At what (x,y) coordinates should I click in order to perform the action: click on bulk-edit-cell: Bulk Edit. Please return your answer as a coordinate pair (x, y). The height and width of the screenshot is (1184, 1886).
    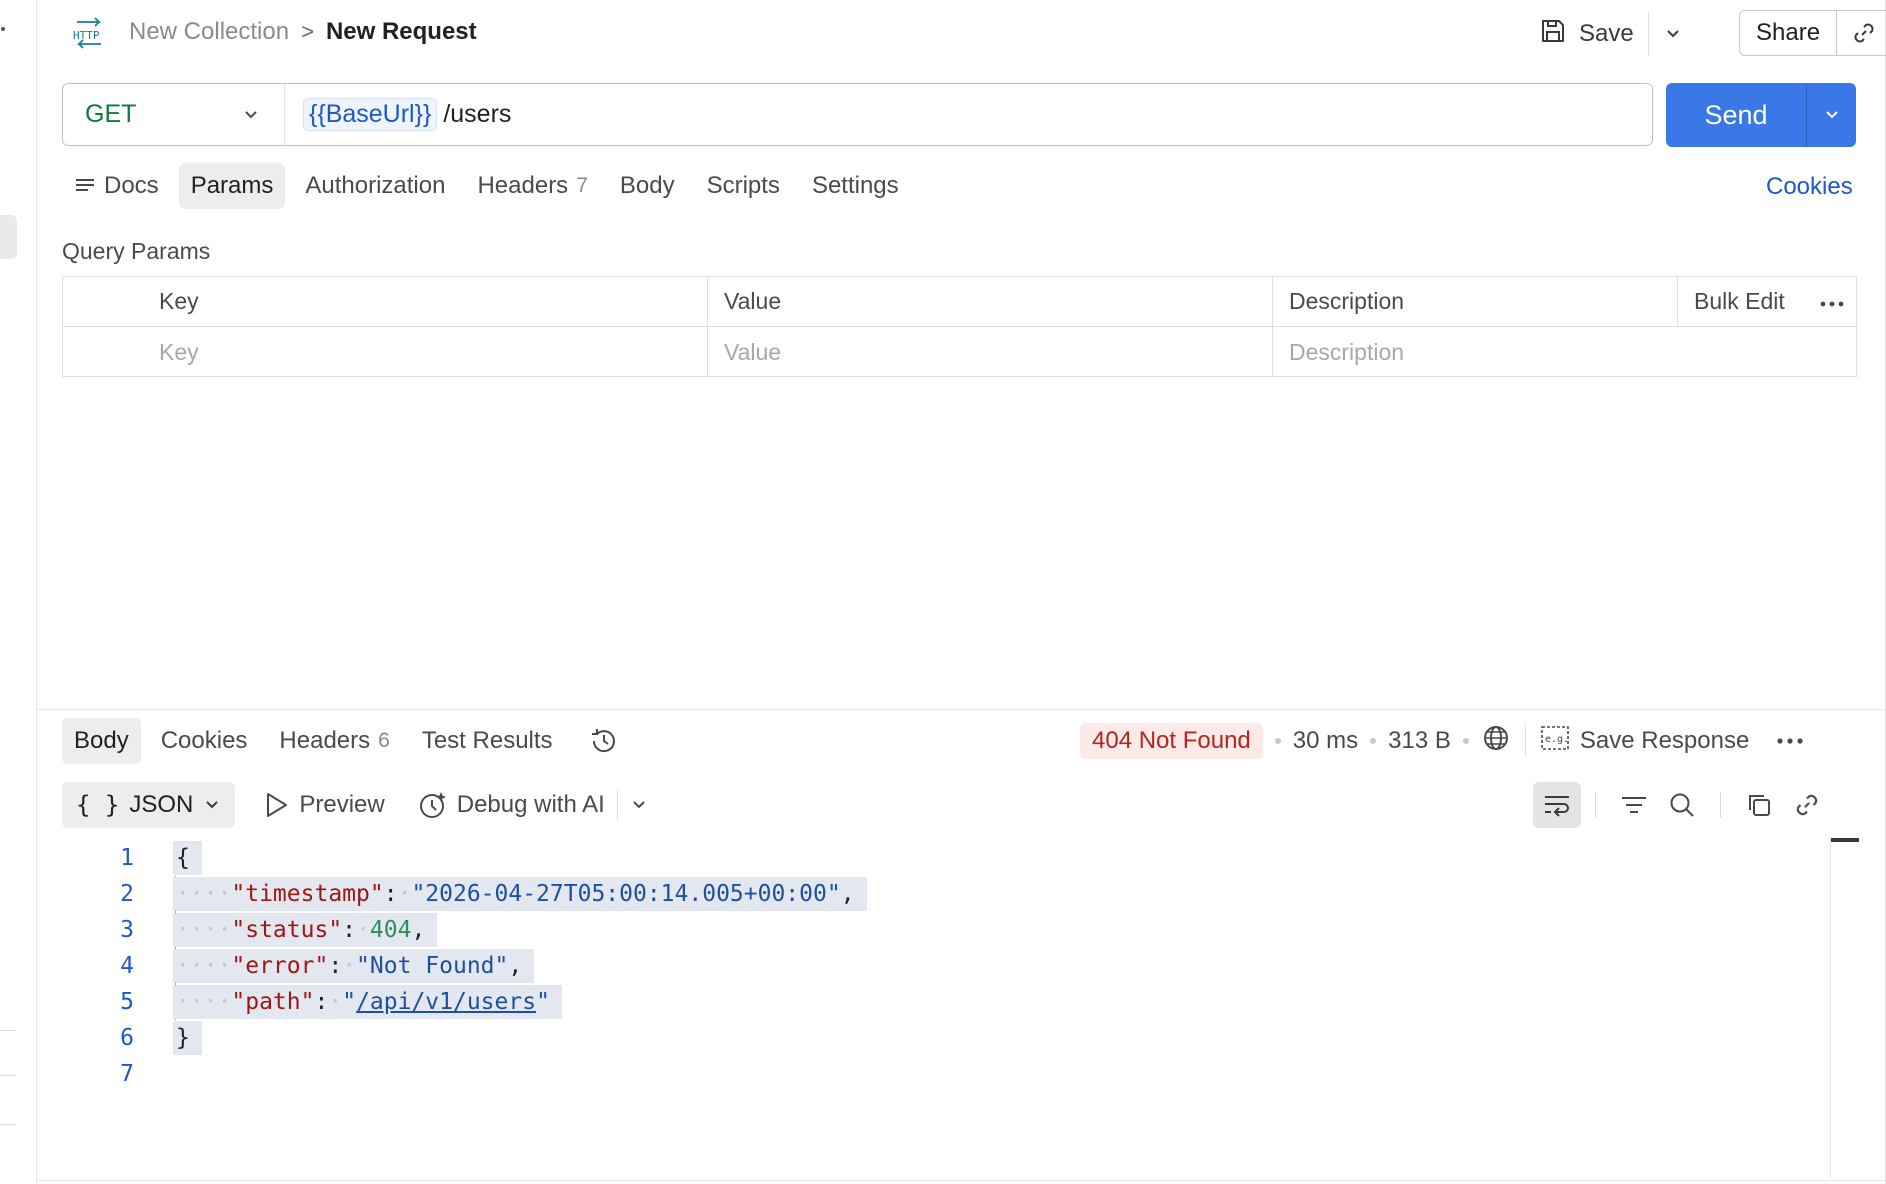
    Looking at the image, I should click on (1767, 301).